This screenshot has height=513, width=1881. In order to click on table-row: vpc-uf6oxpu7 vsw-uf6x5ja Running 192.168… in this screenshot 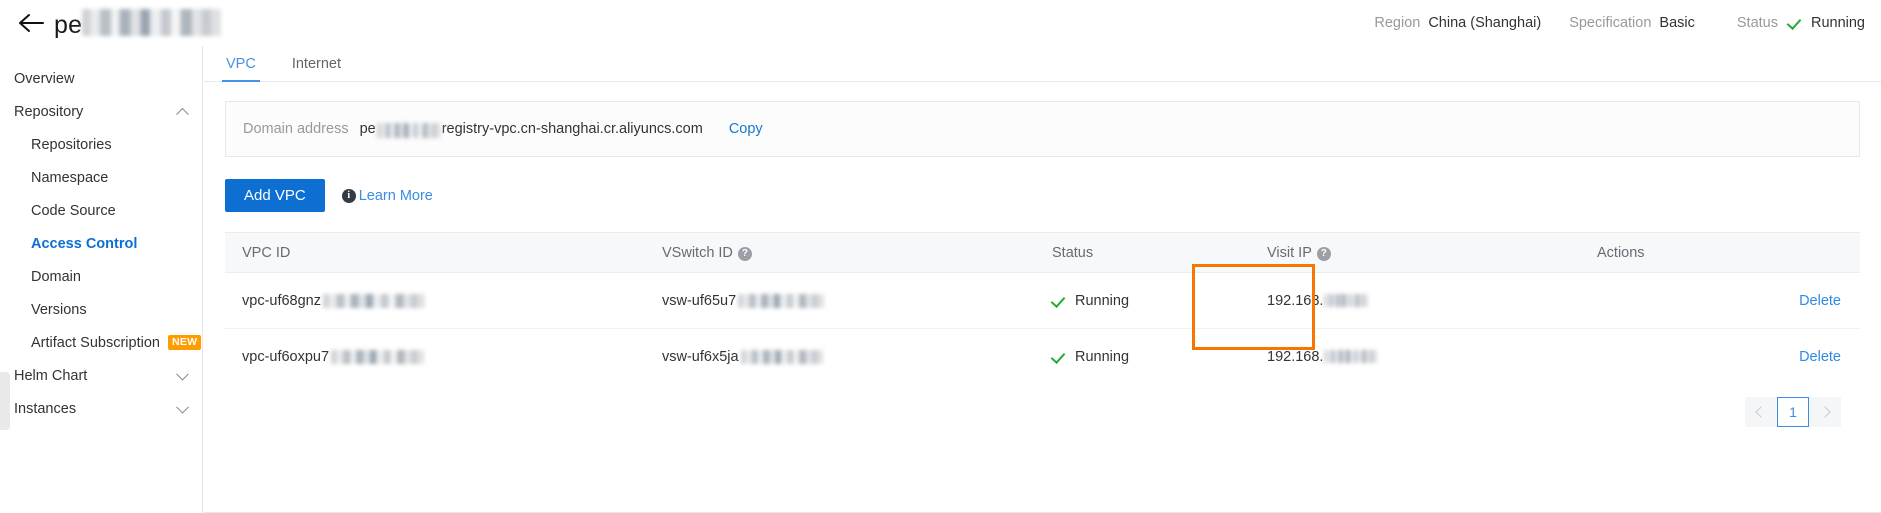, I will do `click(1042, 357)`.